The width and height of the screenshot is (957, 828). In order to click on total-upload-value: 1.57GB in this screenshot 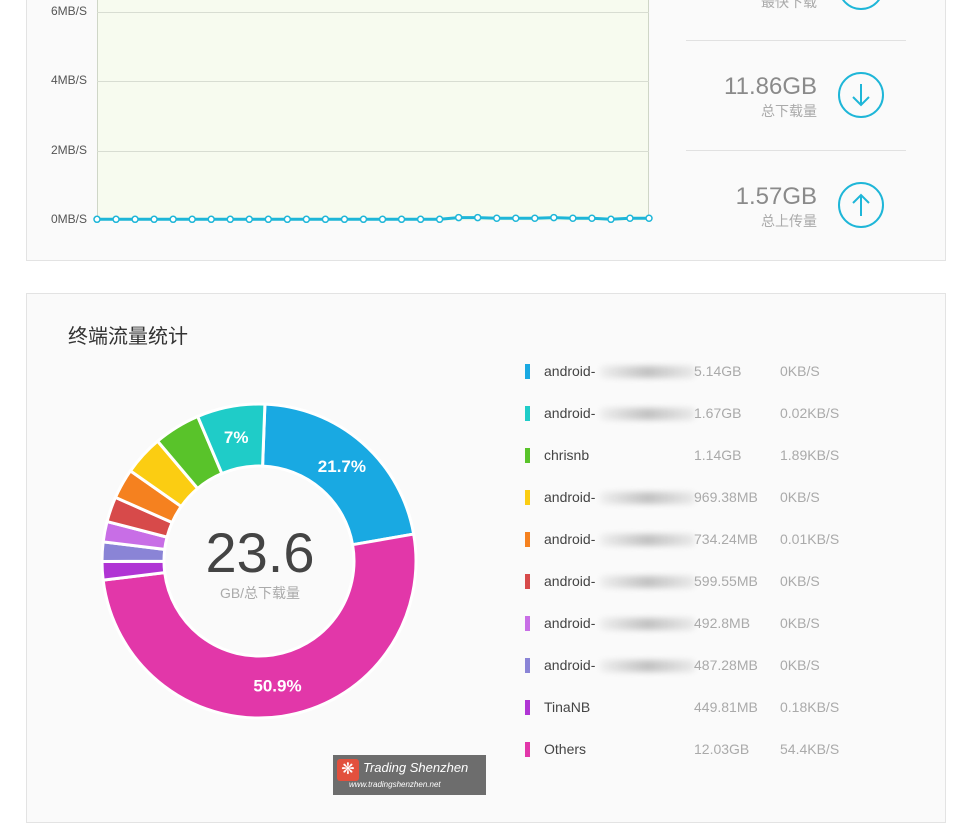, I will do `click(776, 196)`.